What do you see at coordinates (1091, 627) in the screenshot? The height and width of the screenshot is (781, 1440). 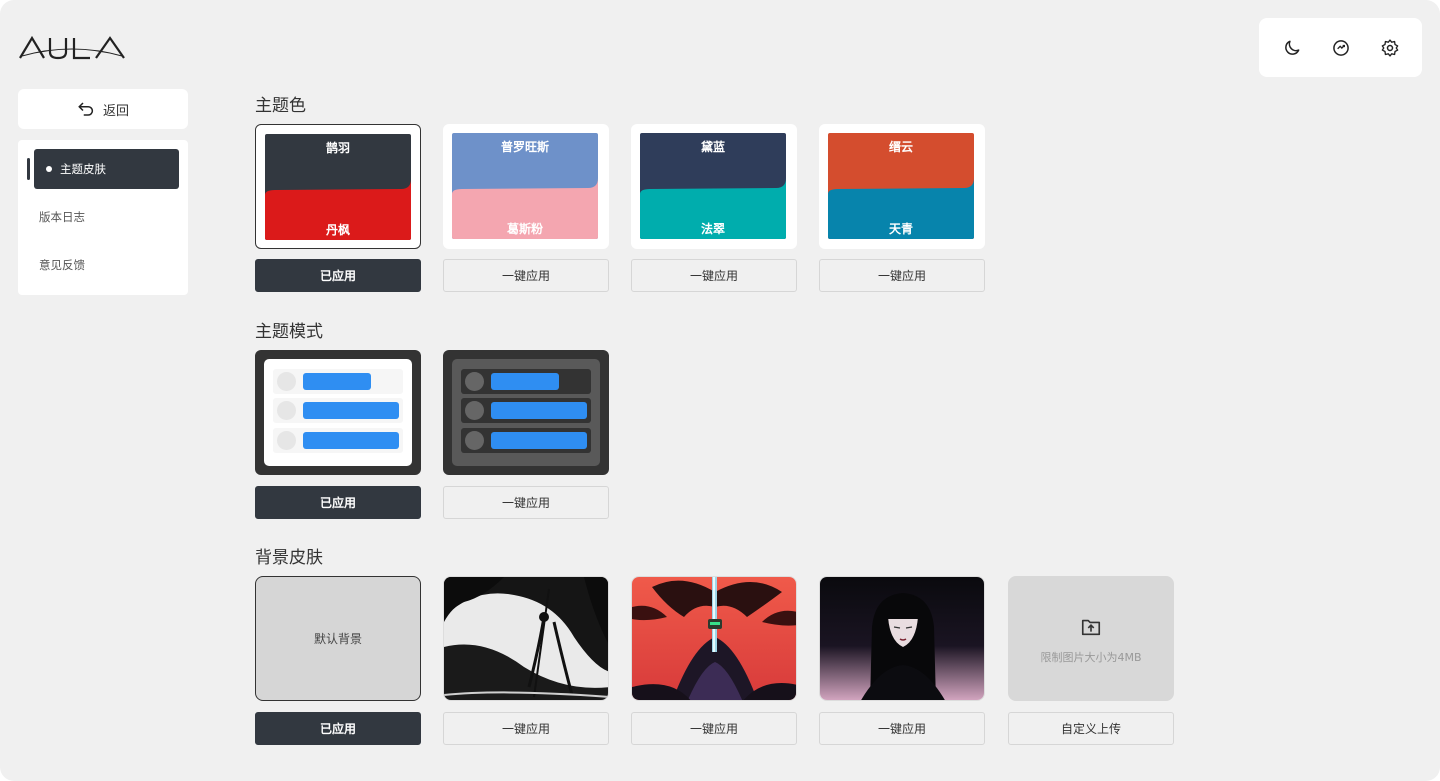 I see `folder-upload-icon` at bounding box center [1091, 627].